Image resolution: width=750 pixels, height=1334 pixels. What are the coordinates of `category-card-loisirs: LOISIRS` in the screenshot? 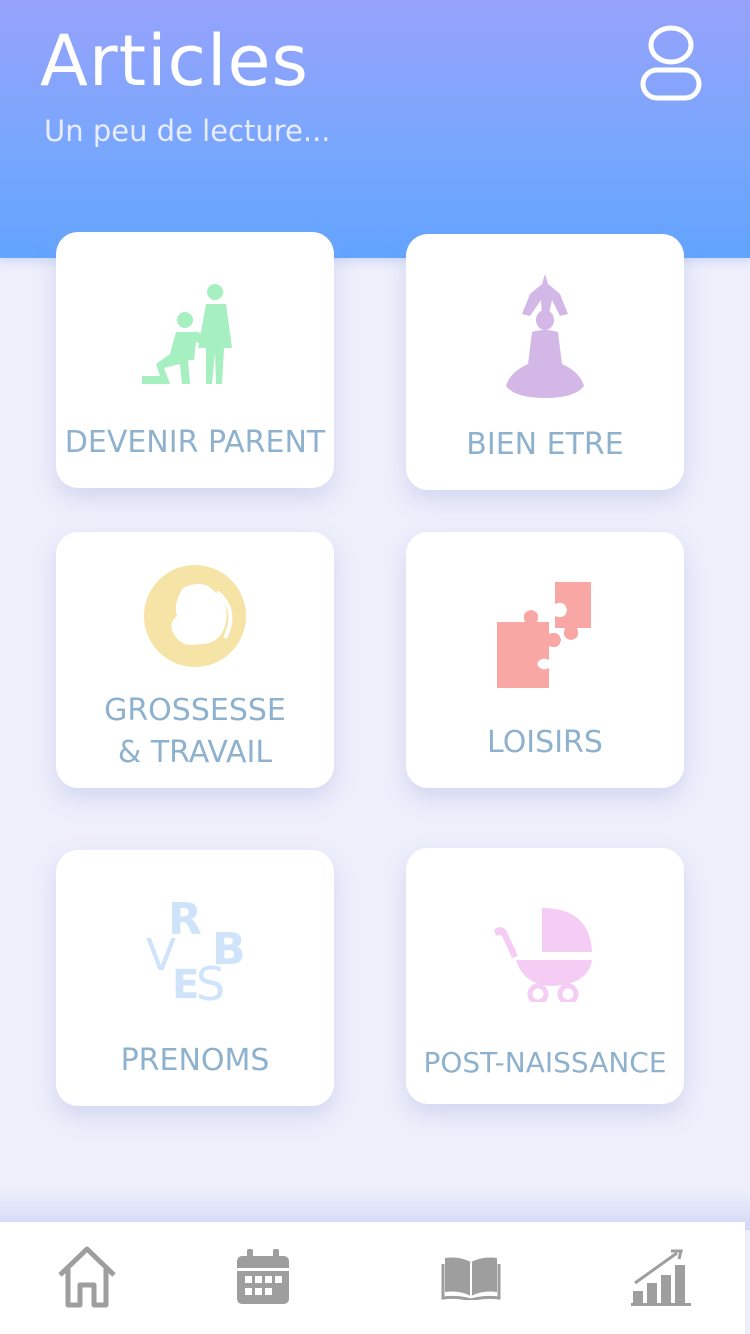 It's located at (545, 660).